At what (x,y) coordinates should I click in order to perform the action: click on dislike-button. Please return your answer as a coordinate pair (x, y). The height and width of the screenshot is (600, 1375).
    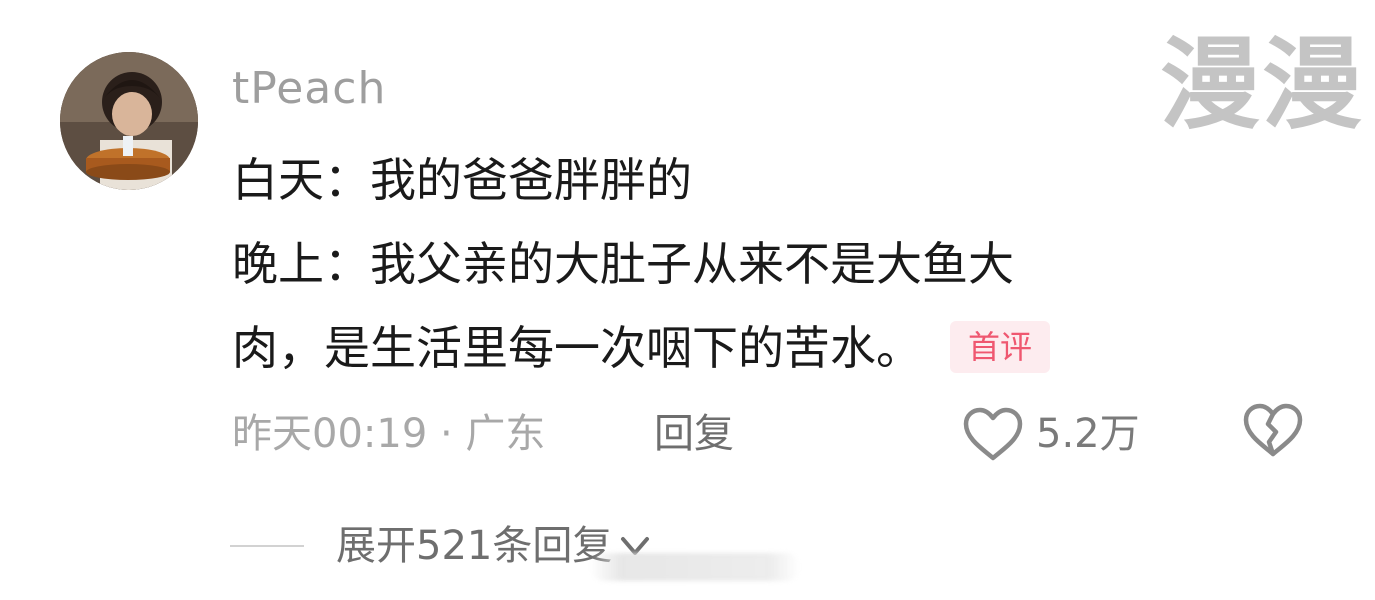
    Looking at the image, I should click on (1273, 433).